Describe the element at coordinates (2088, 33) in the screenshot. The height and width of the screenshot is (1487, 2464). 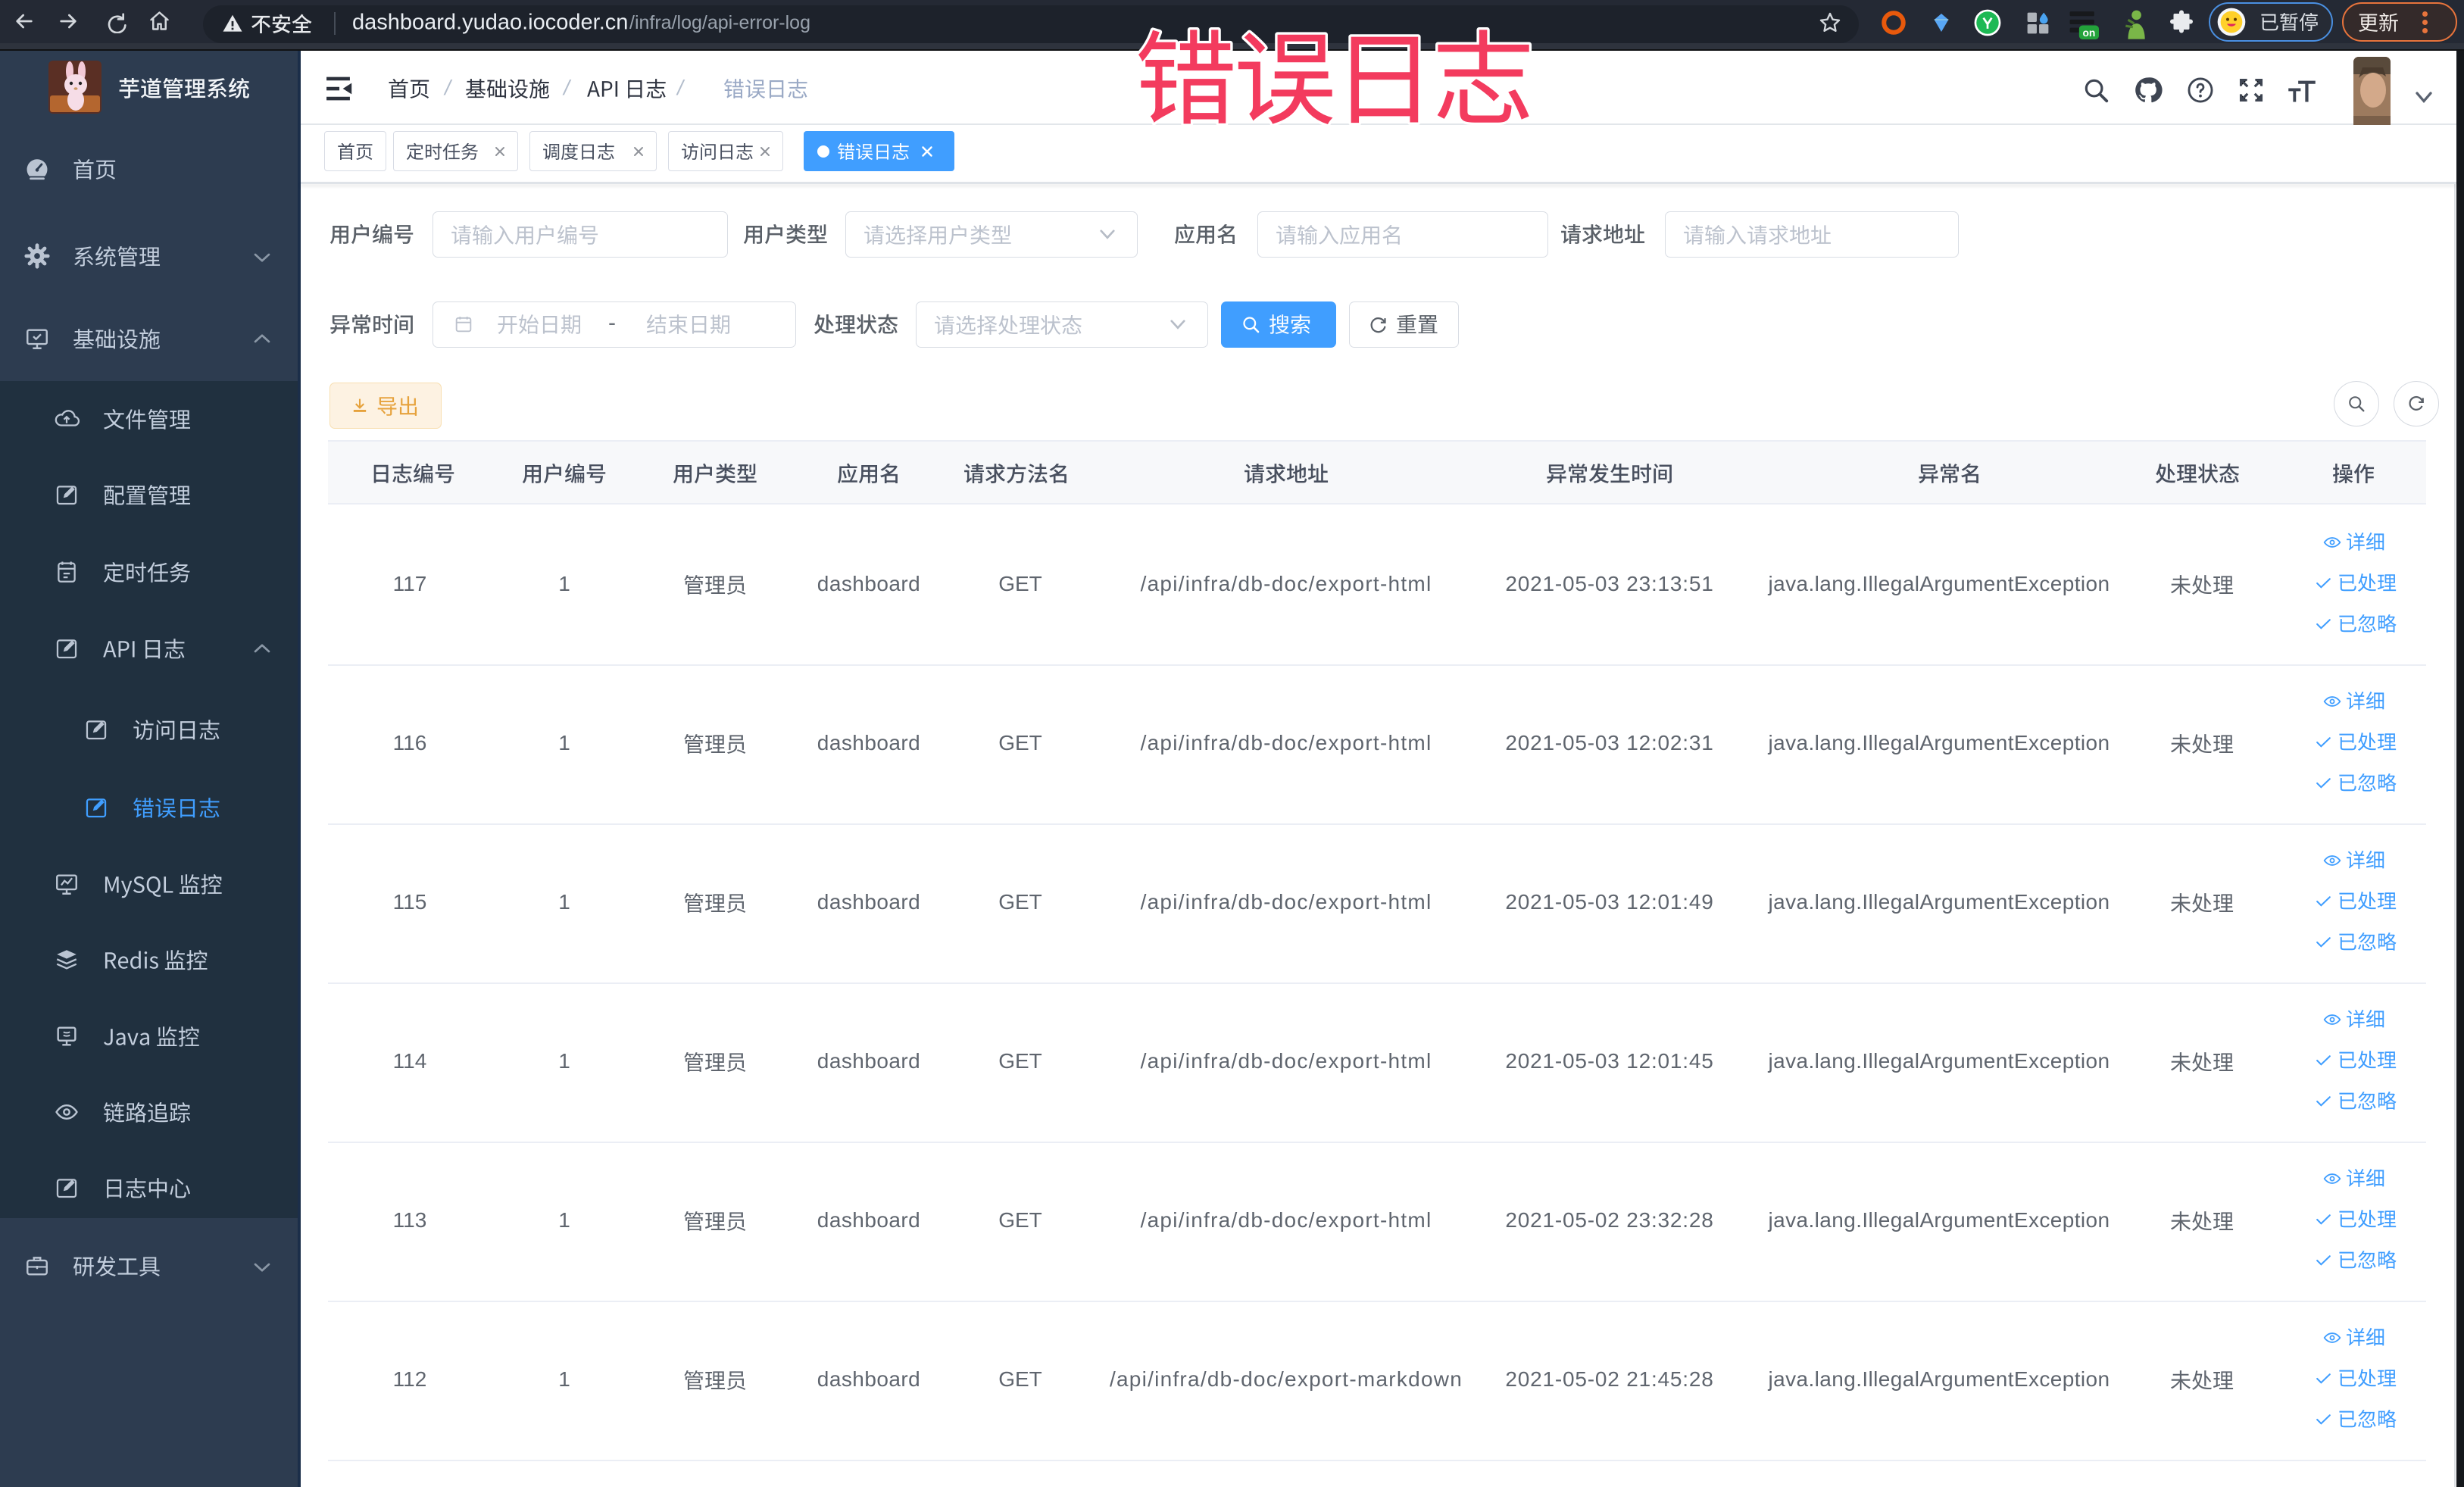
I see `svg-text: on` at that location.